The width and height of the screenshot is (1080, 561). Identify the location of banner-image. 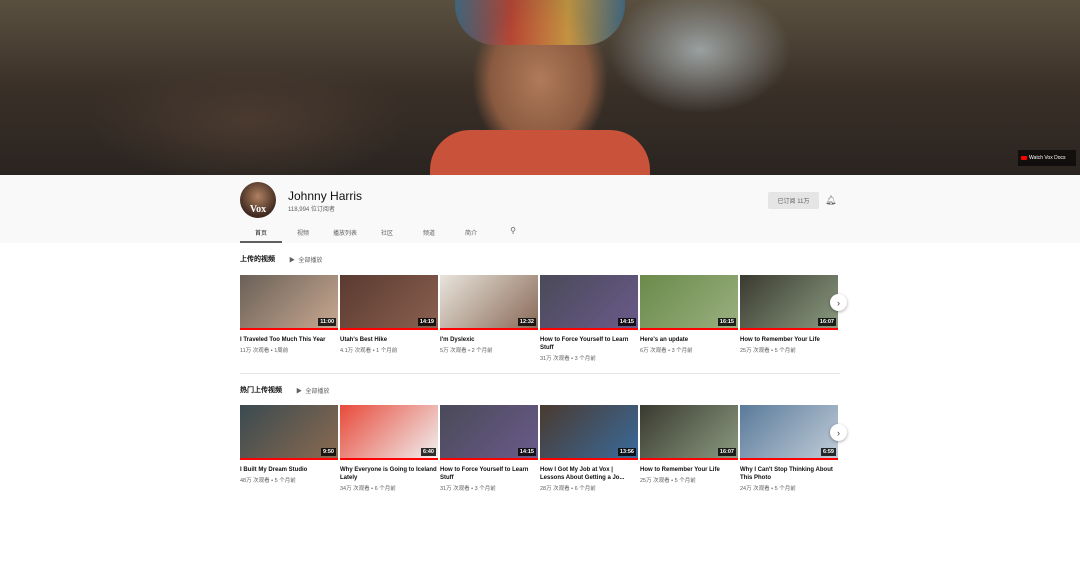
(540, 22).